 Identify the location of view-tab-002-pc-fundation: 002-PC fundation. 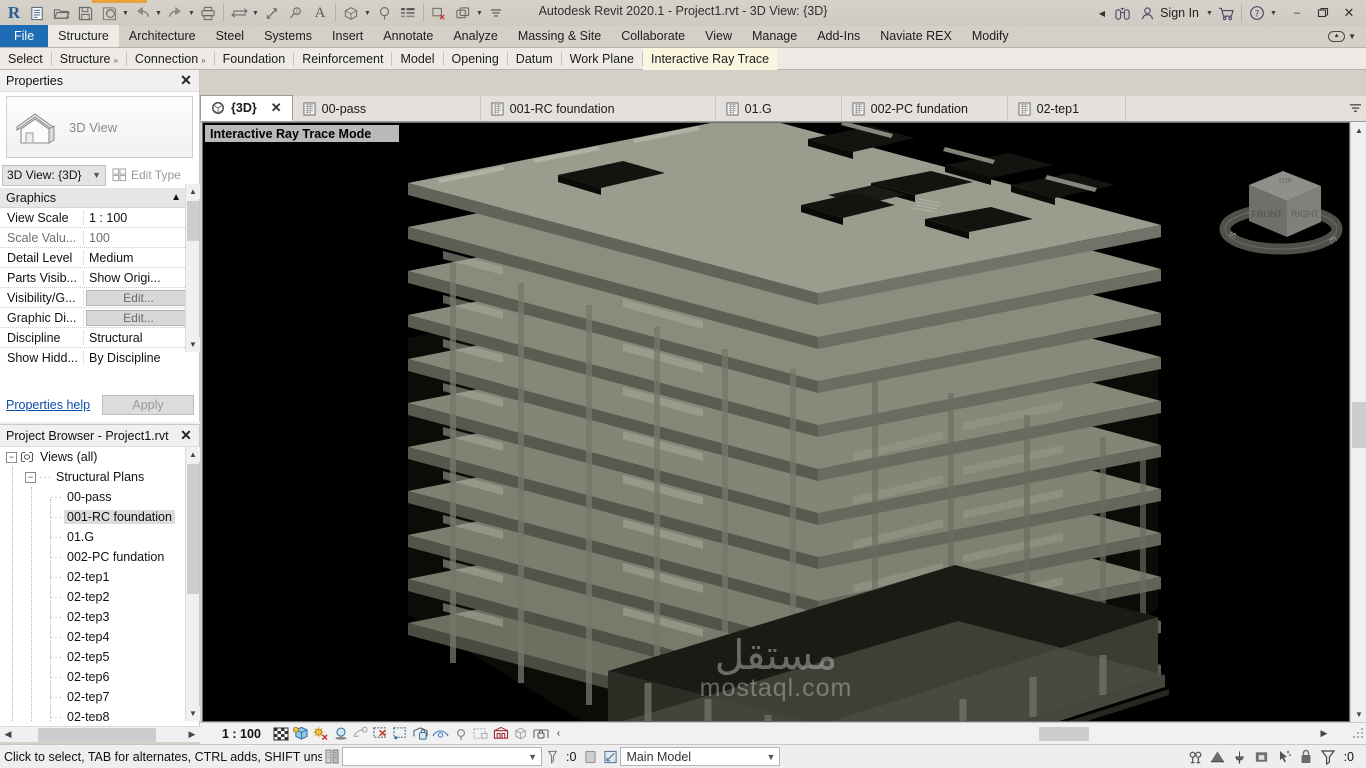
(925, 108).